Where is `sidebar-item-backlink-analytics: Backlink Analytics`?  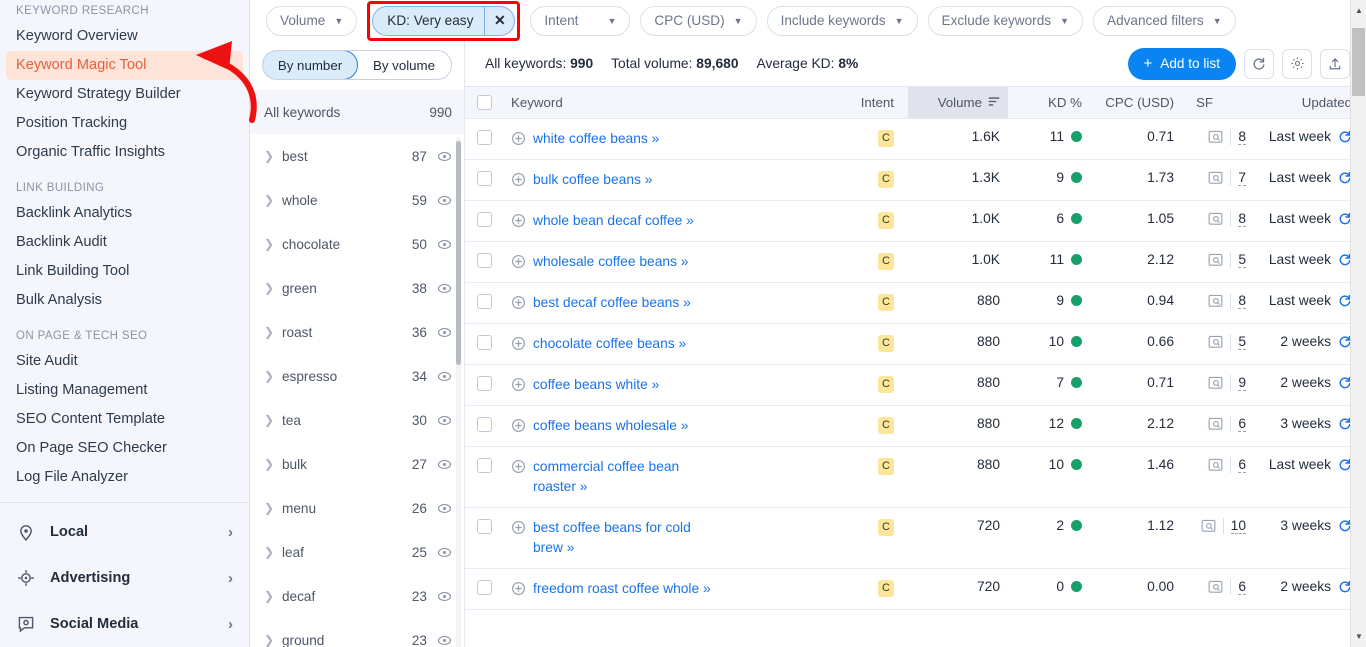
sidebar-item-backlink-analytics: Backlink Analytics is located at coordinates (124, 213).